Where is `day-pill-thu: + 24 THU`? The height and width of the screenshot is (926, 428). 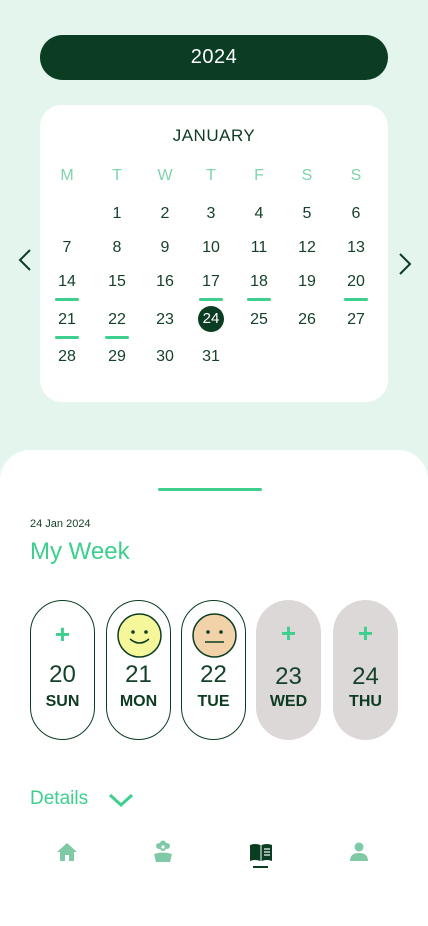 day-pill-thu: + 24 THU is located at coordinates (365, 670).